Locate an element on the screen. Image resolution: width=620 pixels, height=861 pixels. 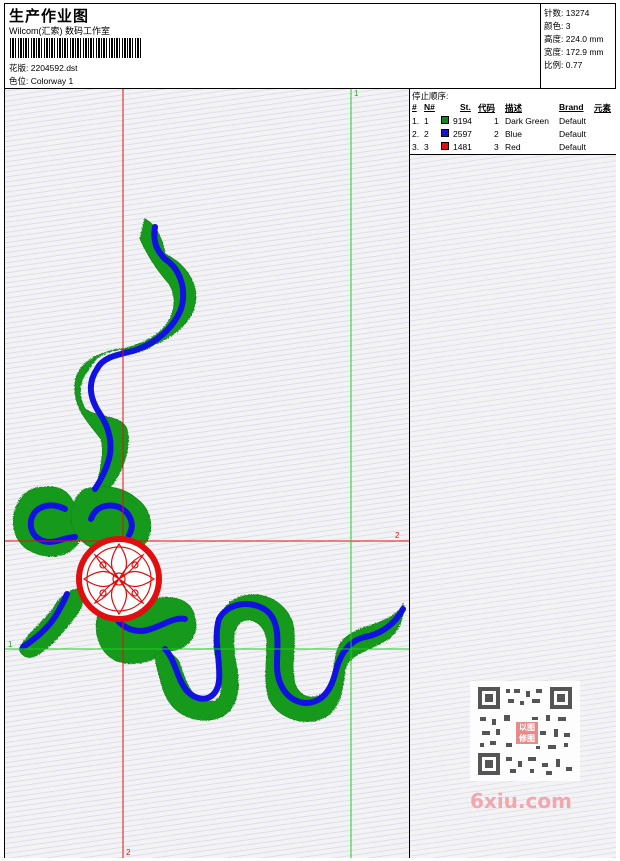
col-header-needle: N# is located at coordinates (429, 107).